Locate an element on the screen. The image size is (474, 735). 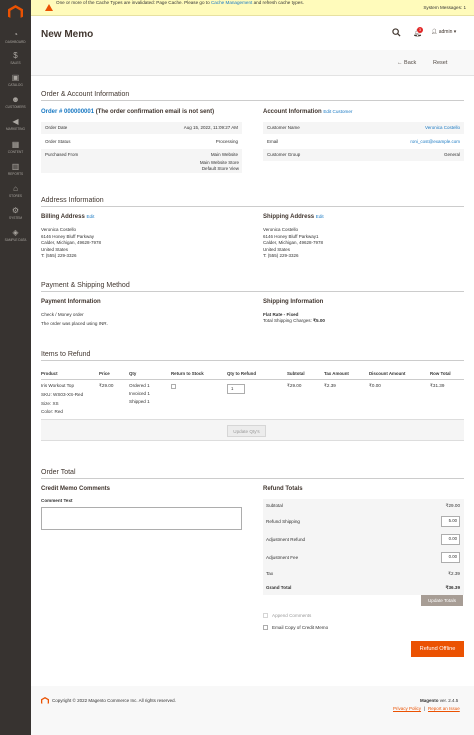
update-totals-button: Update Totals is located at coordinates (442, 600).